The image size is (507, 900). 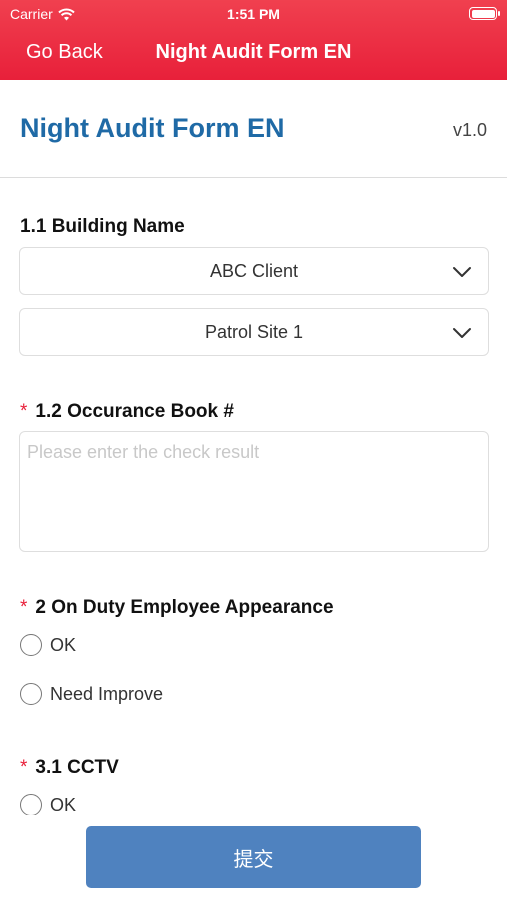 I want to click on occurance-book-label-text: 1.2 Occurance Book #, so click(x=134, y=411).